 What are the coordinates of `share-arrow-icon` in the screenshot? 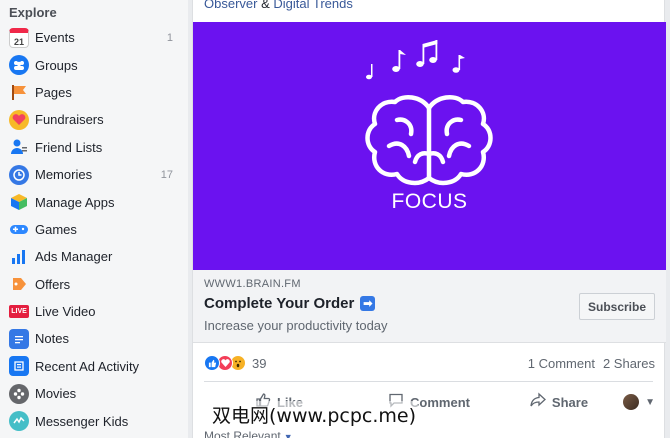 It's located at (538, 402).